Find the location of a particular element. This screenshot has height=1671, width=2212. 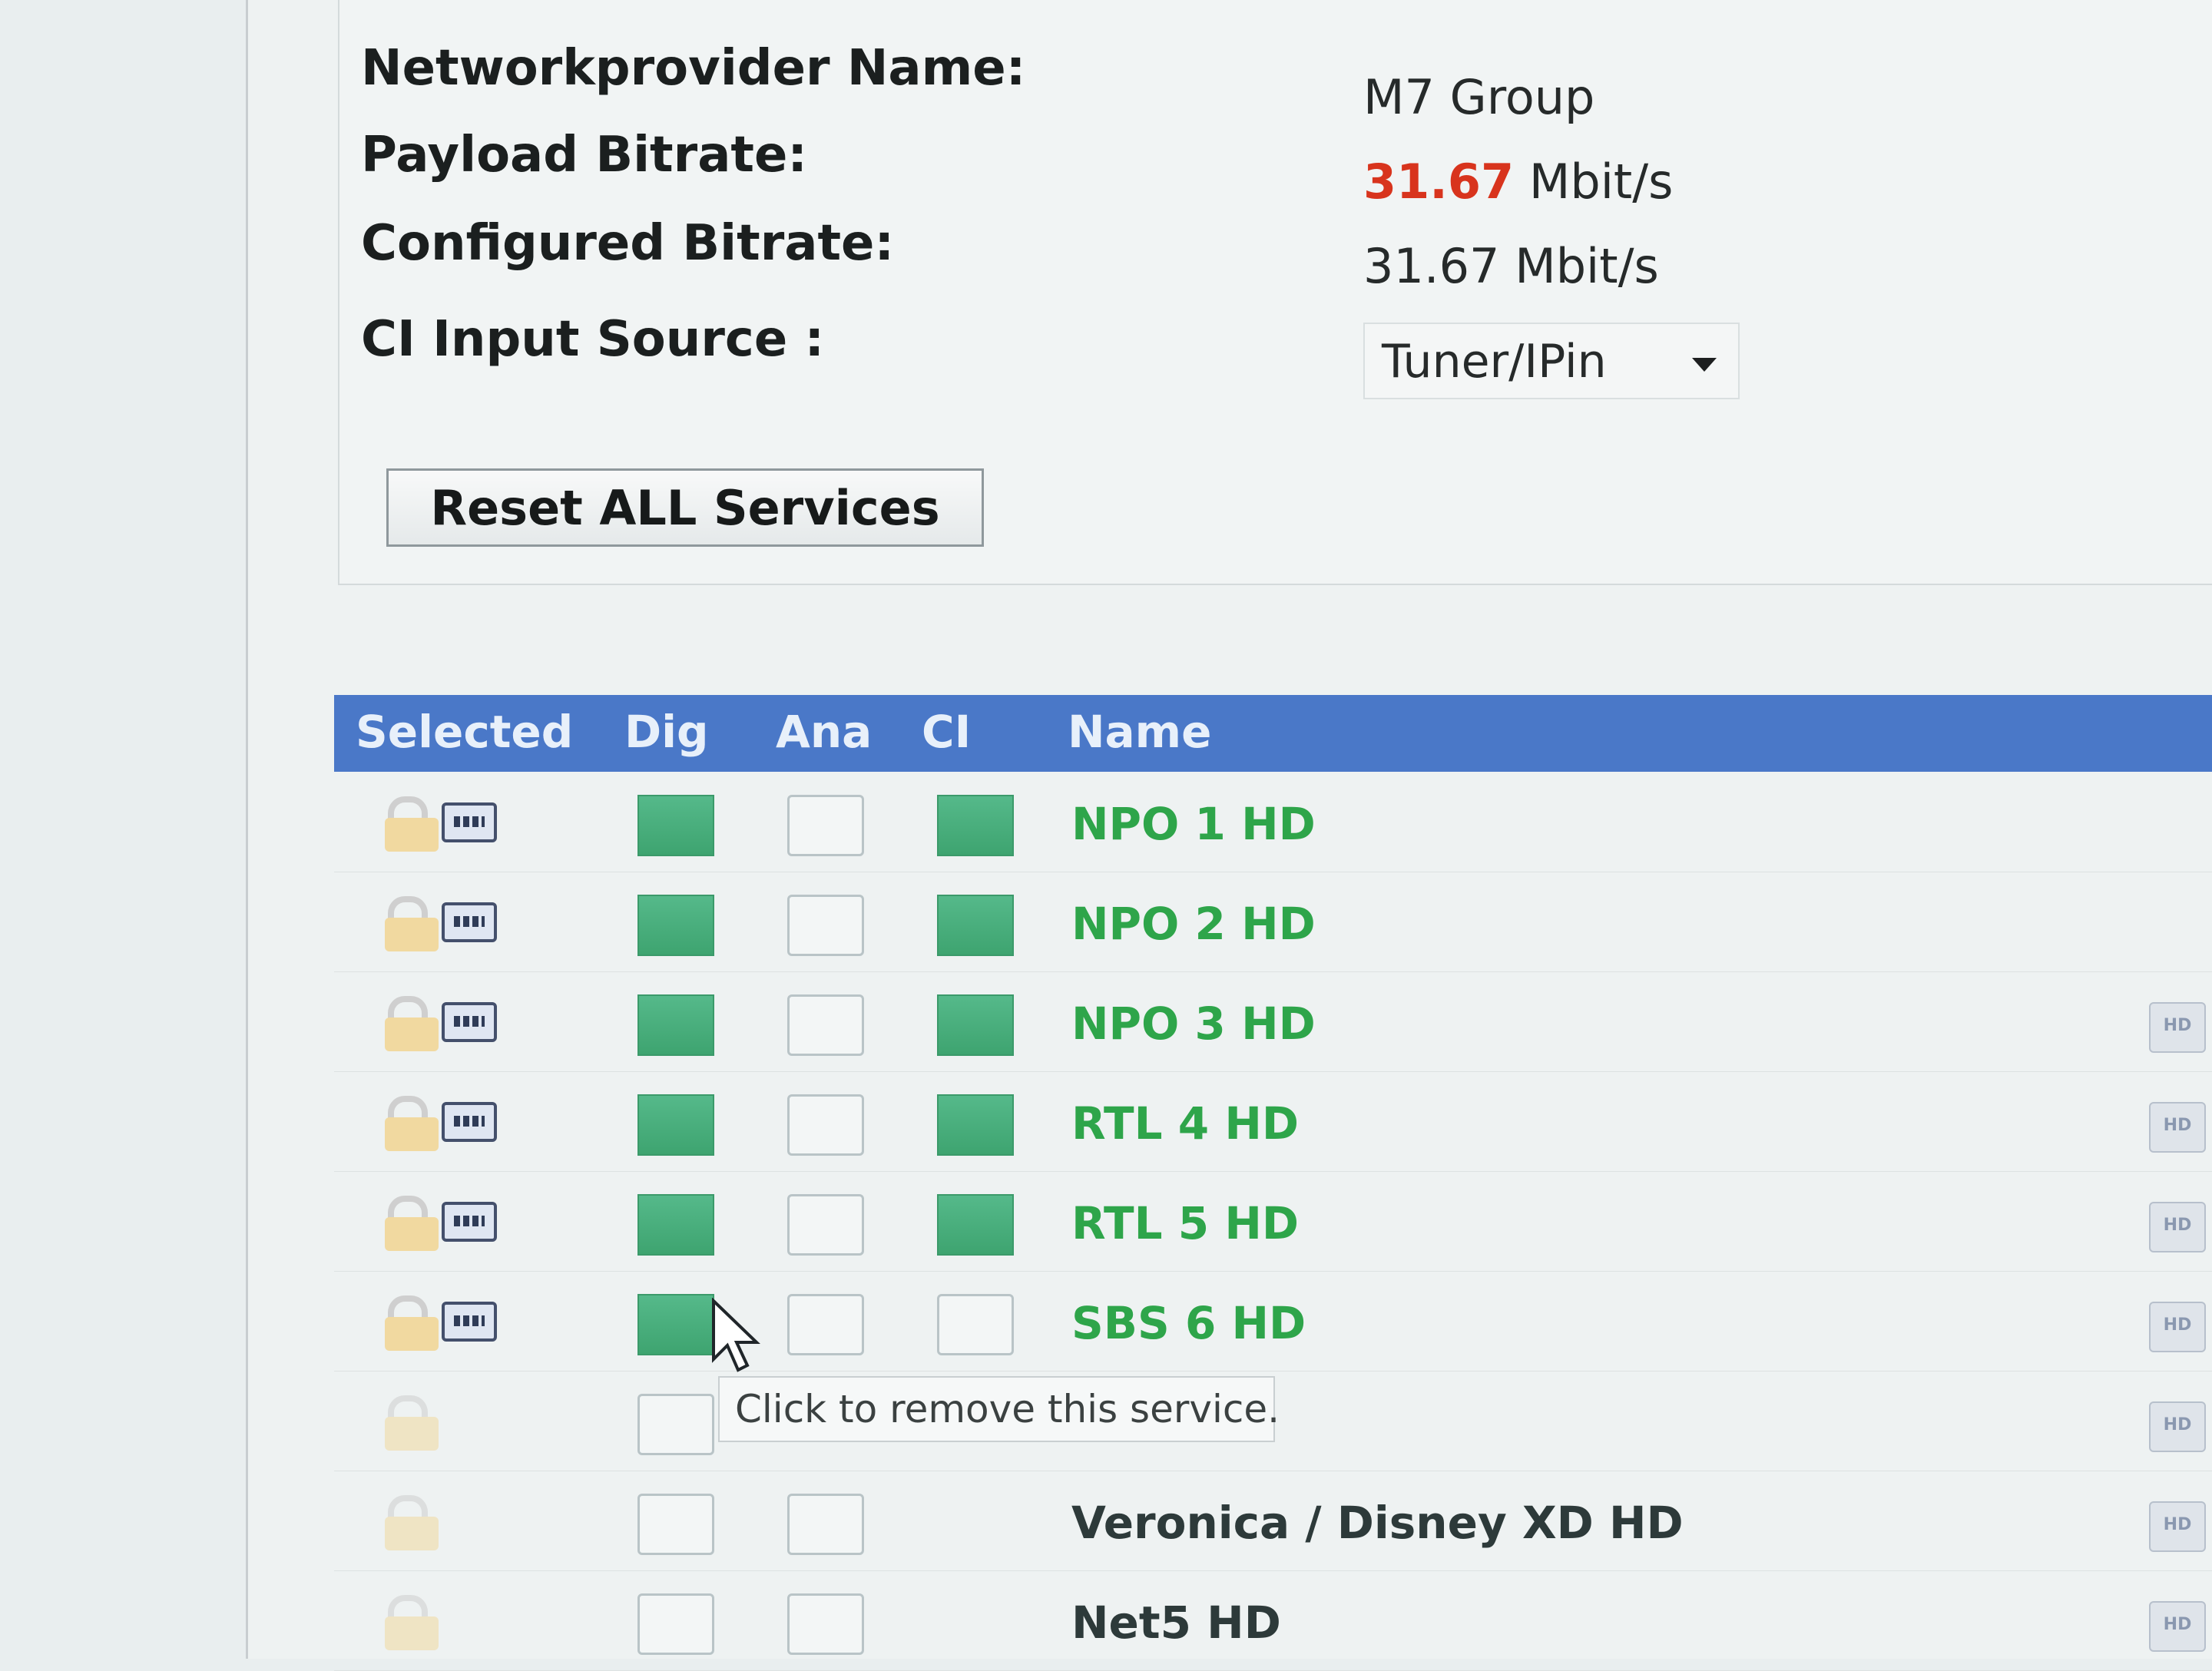

provider-label: Networkprovider Name: is located at coordinates (693, 68).